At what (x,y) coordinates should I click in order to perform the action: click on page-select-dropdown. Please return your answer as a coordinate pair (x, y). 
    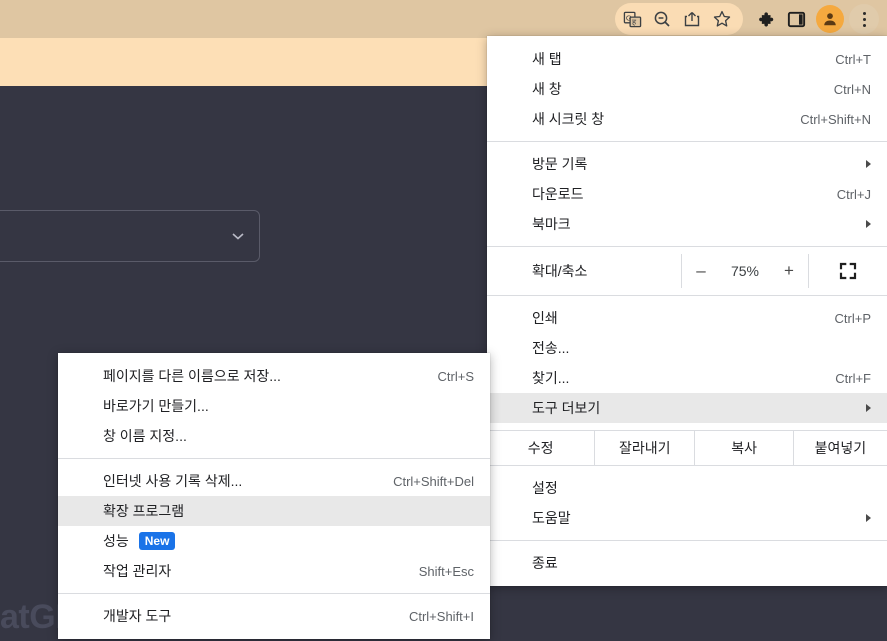
    Looking at the image, I should click on (130, 236).